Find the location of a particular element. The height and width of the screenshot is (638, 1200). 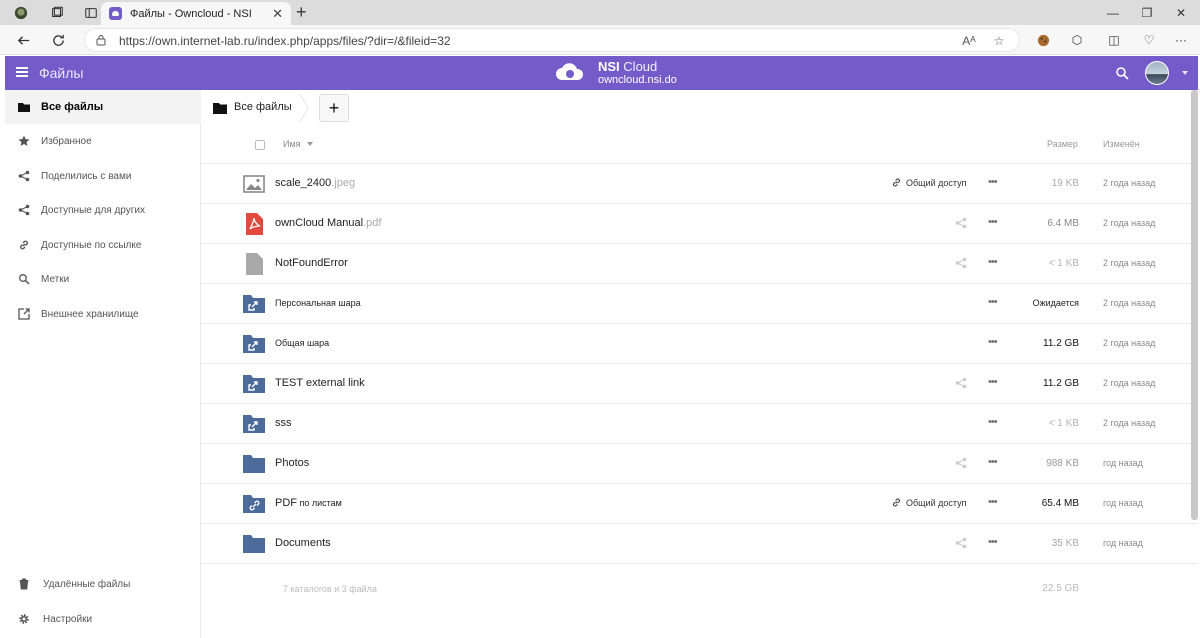

sidebar-item-all-files: Все файлы is located at coordinates (103, 107).